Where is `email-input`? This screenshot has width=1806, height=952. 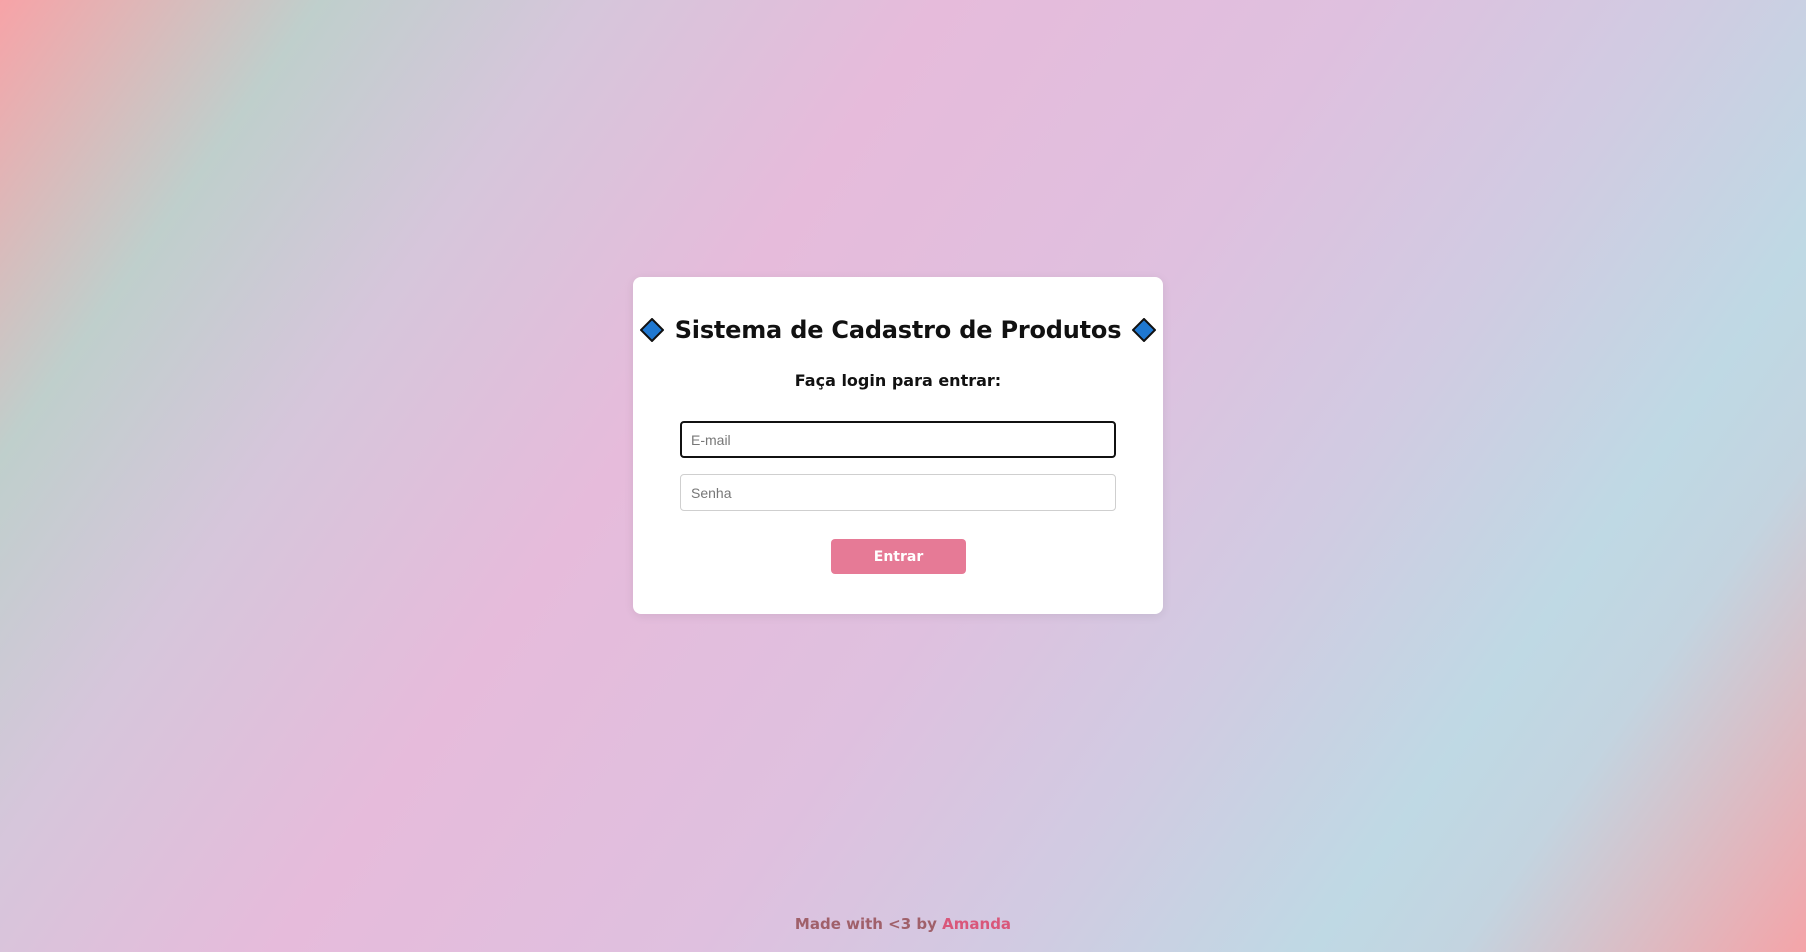
email-input is located at coordinates (898, 439).